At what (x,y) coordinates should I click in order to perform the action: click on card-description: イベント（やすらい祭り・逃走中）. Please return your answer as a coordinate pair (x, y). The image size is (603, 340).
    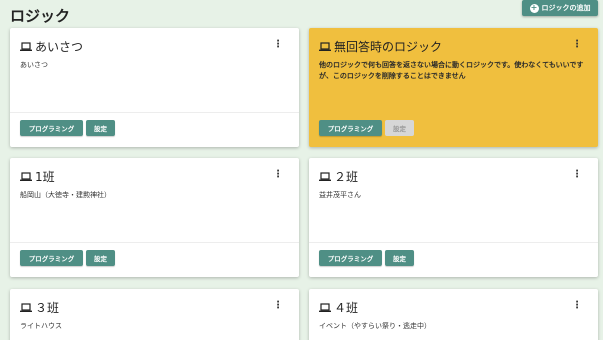
    Looking at the image, I should click on (375, 326).